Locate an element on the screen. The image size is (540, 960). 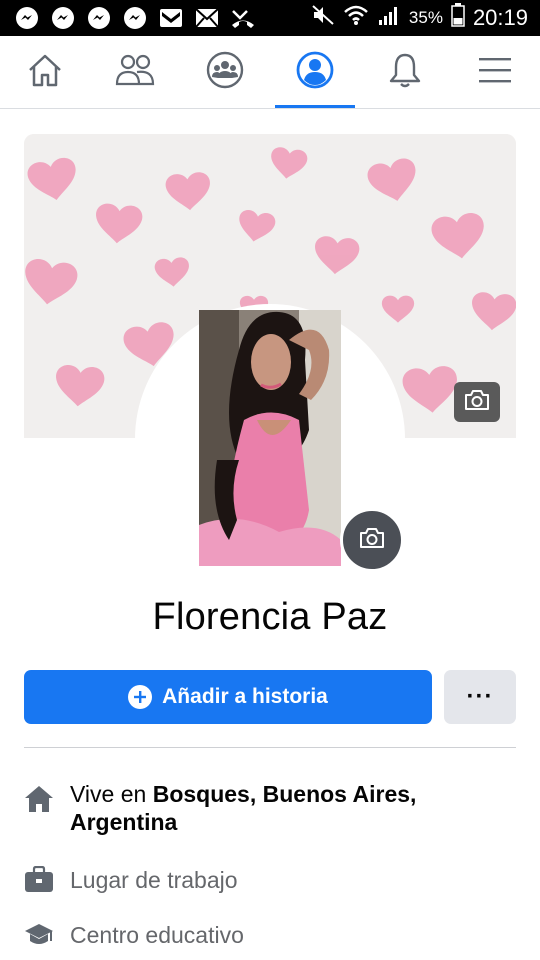
add-to-story-button: Añadir a historia is located at coordinates (228, 697).